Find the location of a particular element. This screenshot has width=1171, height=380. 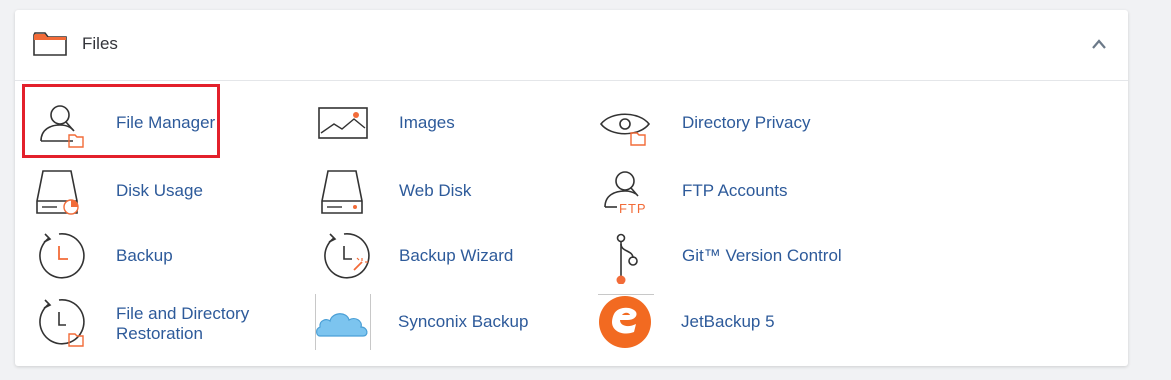

git-version-control-link: Git™ Version Control is located at coordinates (734, 256).